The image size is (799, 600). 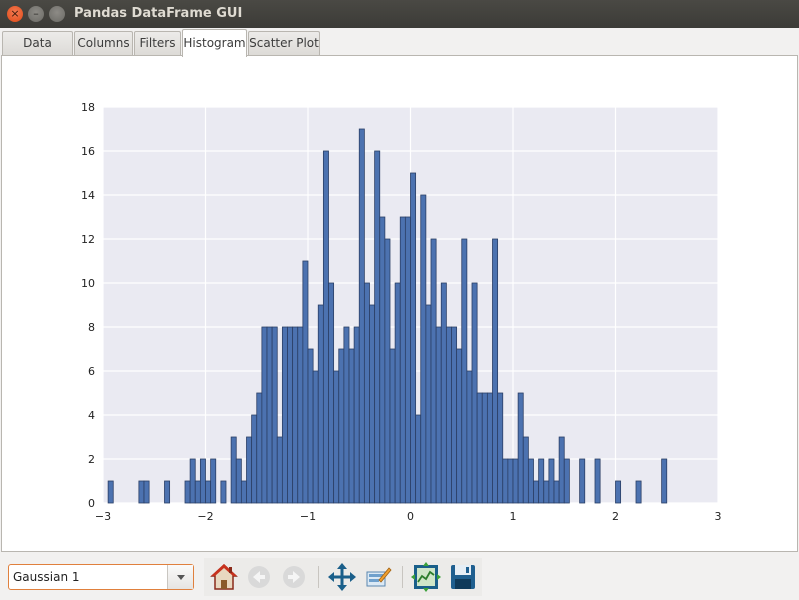 I want to click on subplots-icon, so click(x=426, y=577).